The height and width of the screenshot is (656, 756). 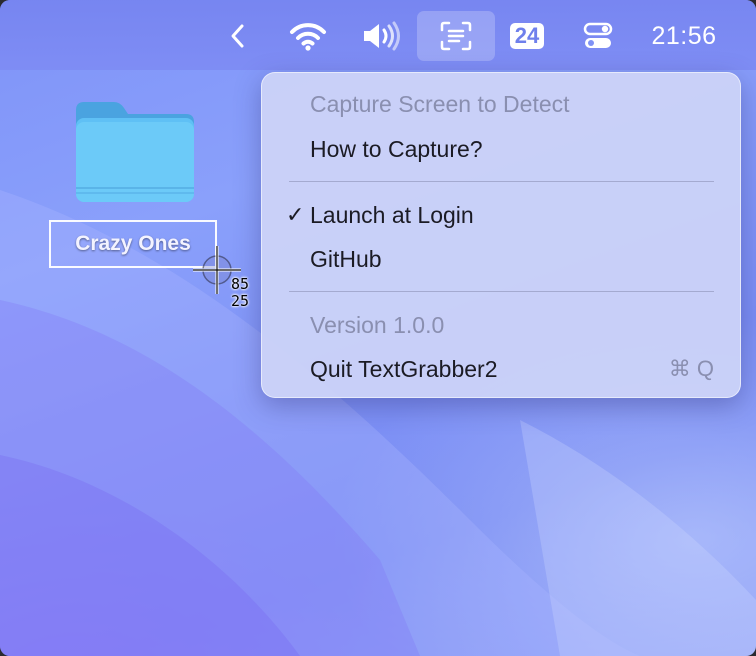 I want to click on menubar-overflow-button, so click(x=238, y=36).